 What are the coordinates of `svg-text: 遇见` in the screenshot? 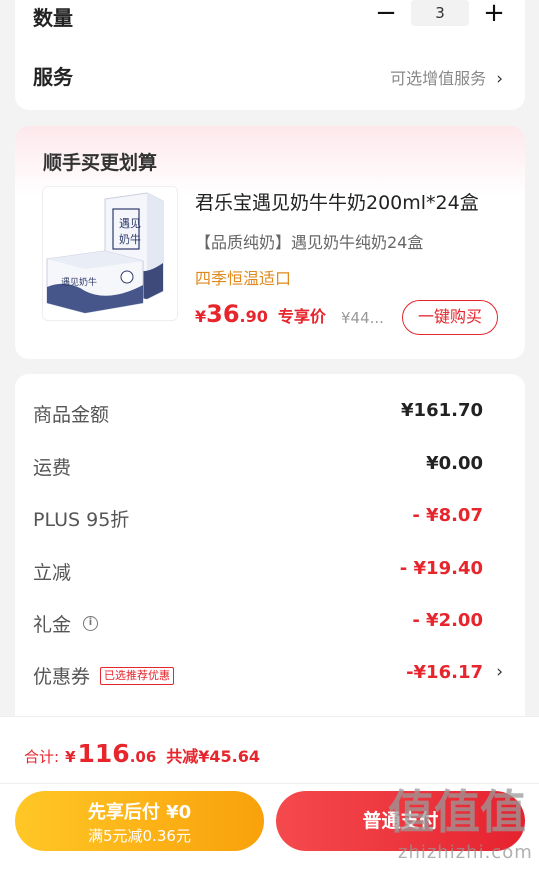 It's located at (130, 223).